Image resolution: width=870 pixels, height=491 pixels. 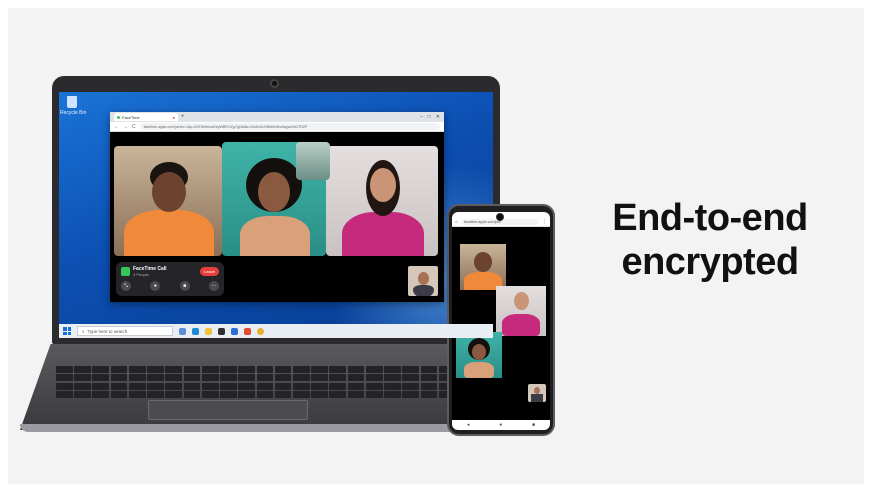 What do you see at coordinates (313, 161) in the screenshot?
I see `participant-tile-small` at bounding box center [313, 161].